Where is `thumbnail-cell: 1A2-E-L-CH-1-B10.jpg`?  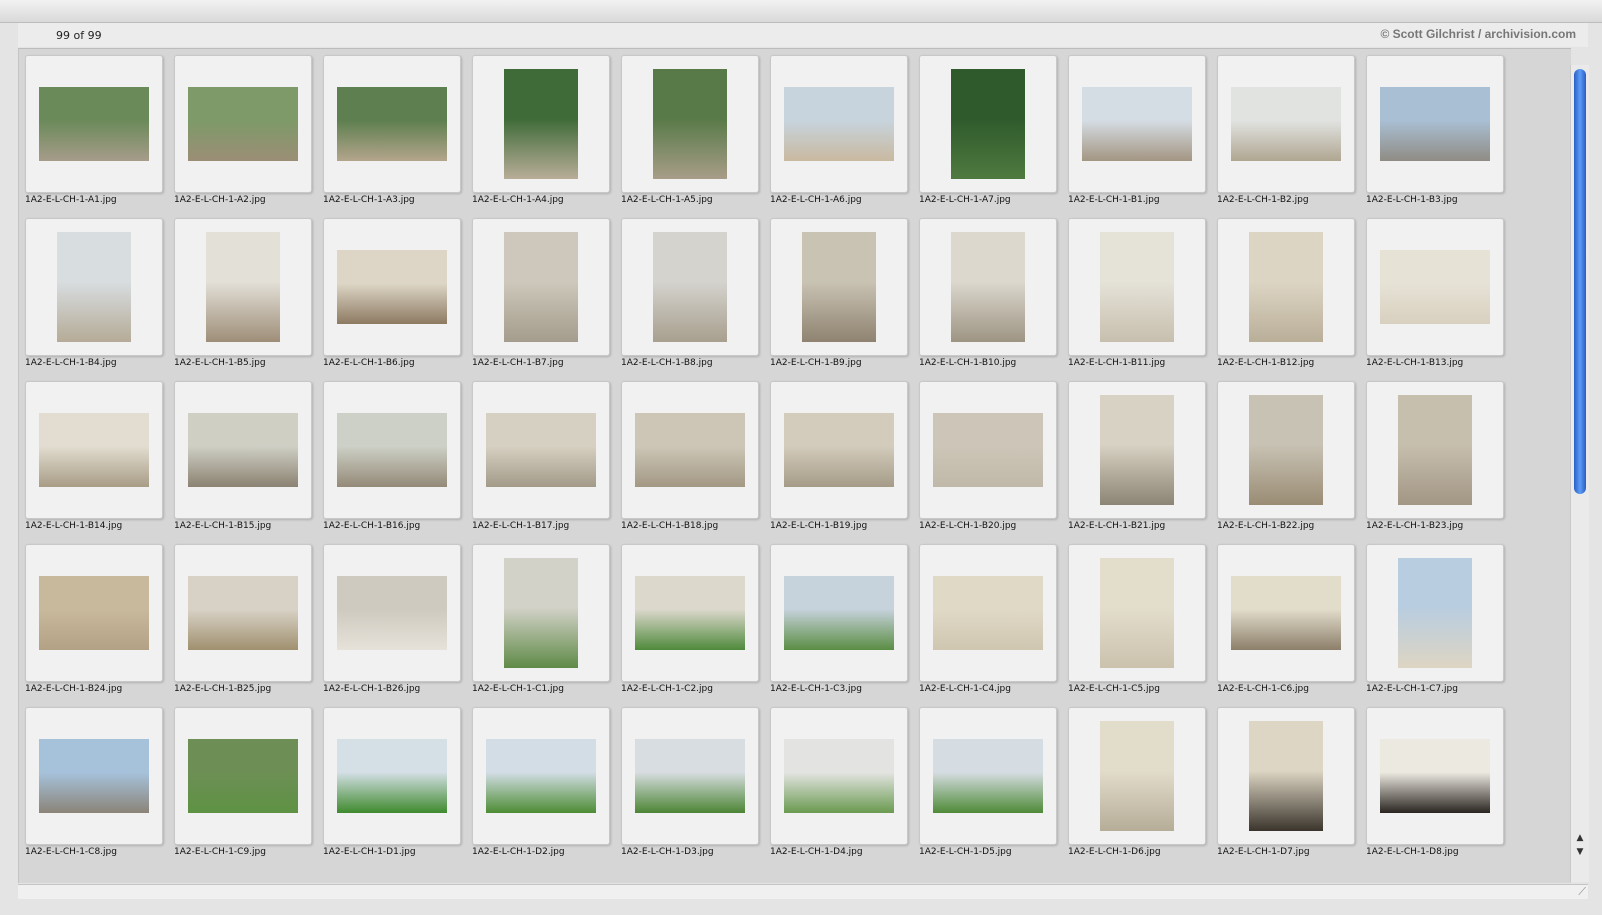 thumbnail-cell: 1A2-E-L-CH-1-B10.jpg is located at coordinates (985, 292).